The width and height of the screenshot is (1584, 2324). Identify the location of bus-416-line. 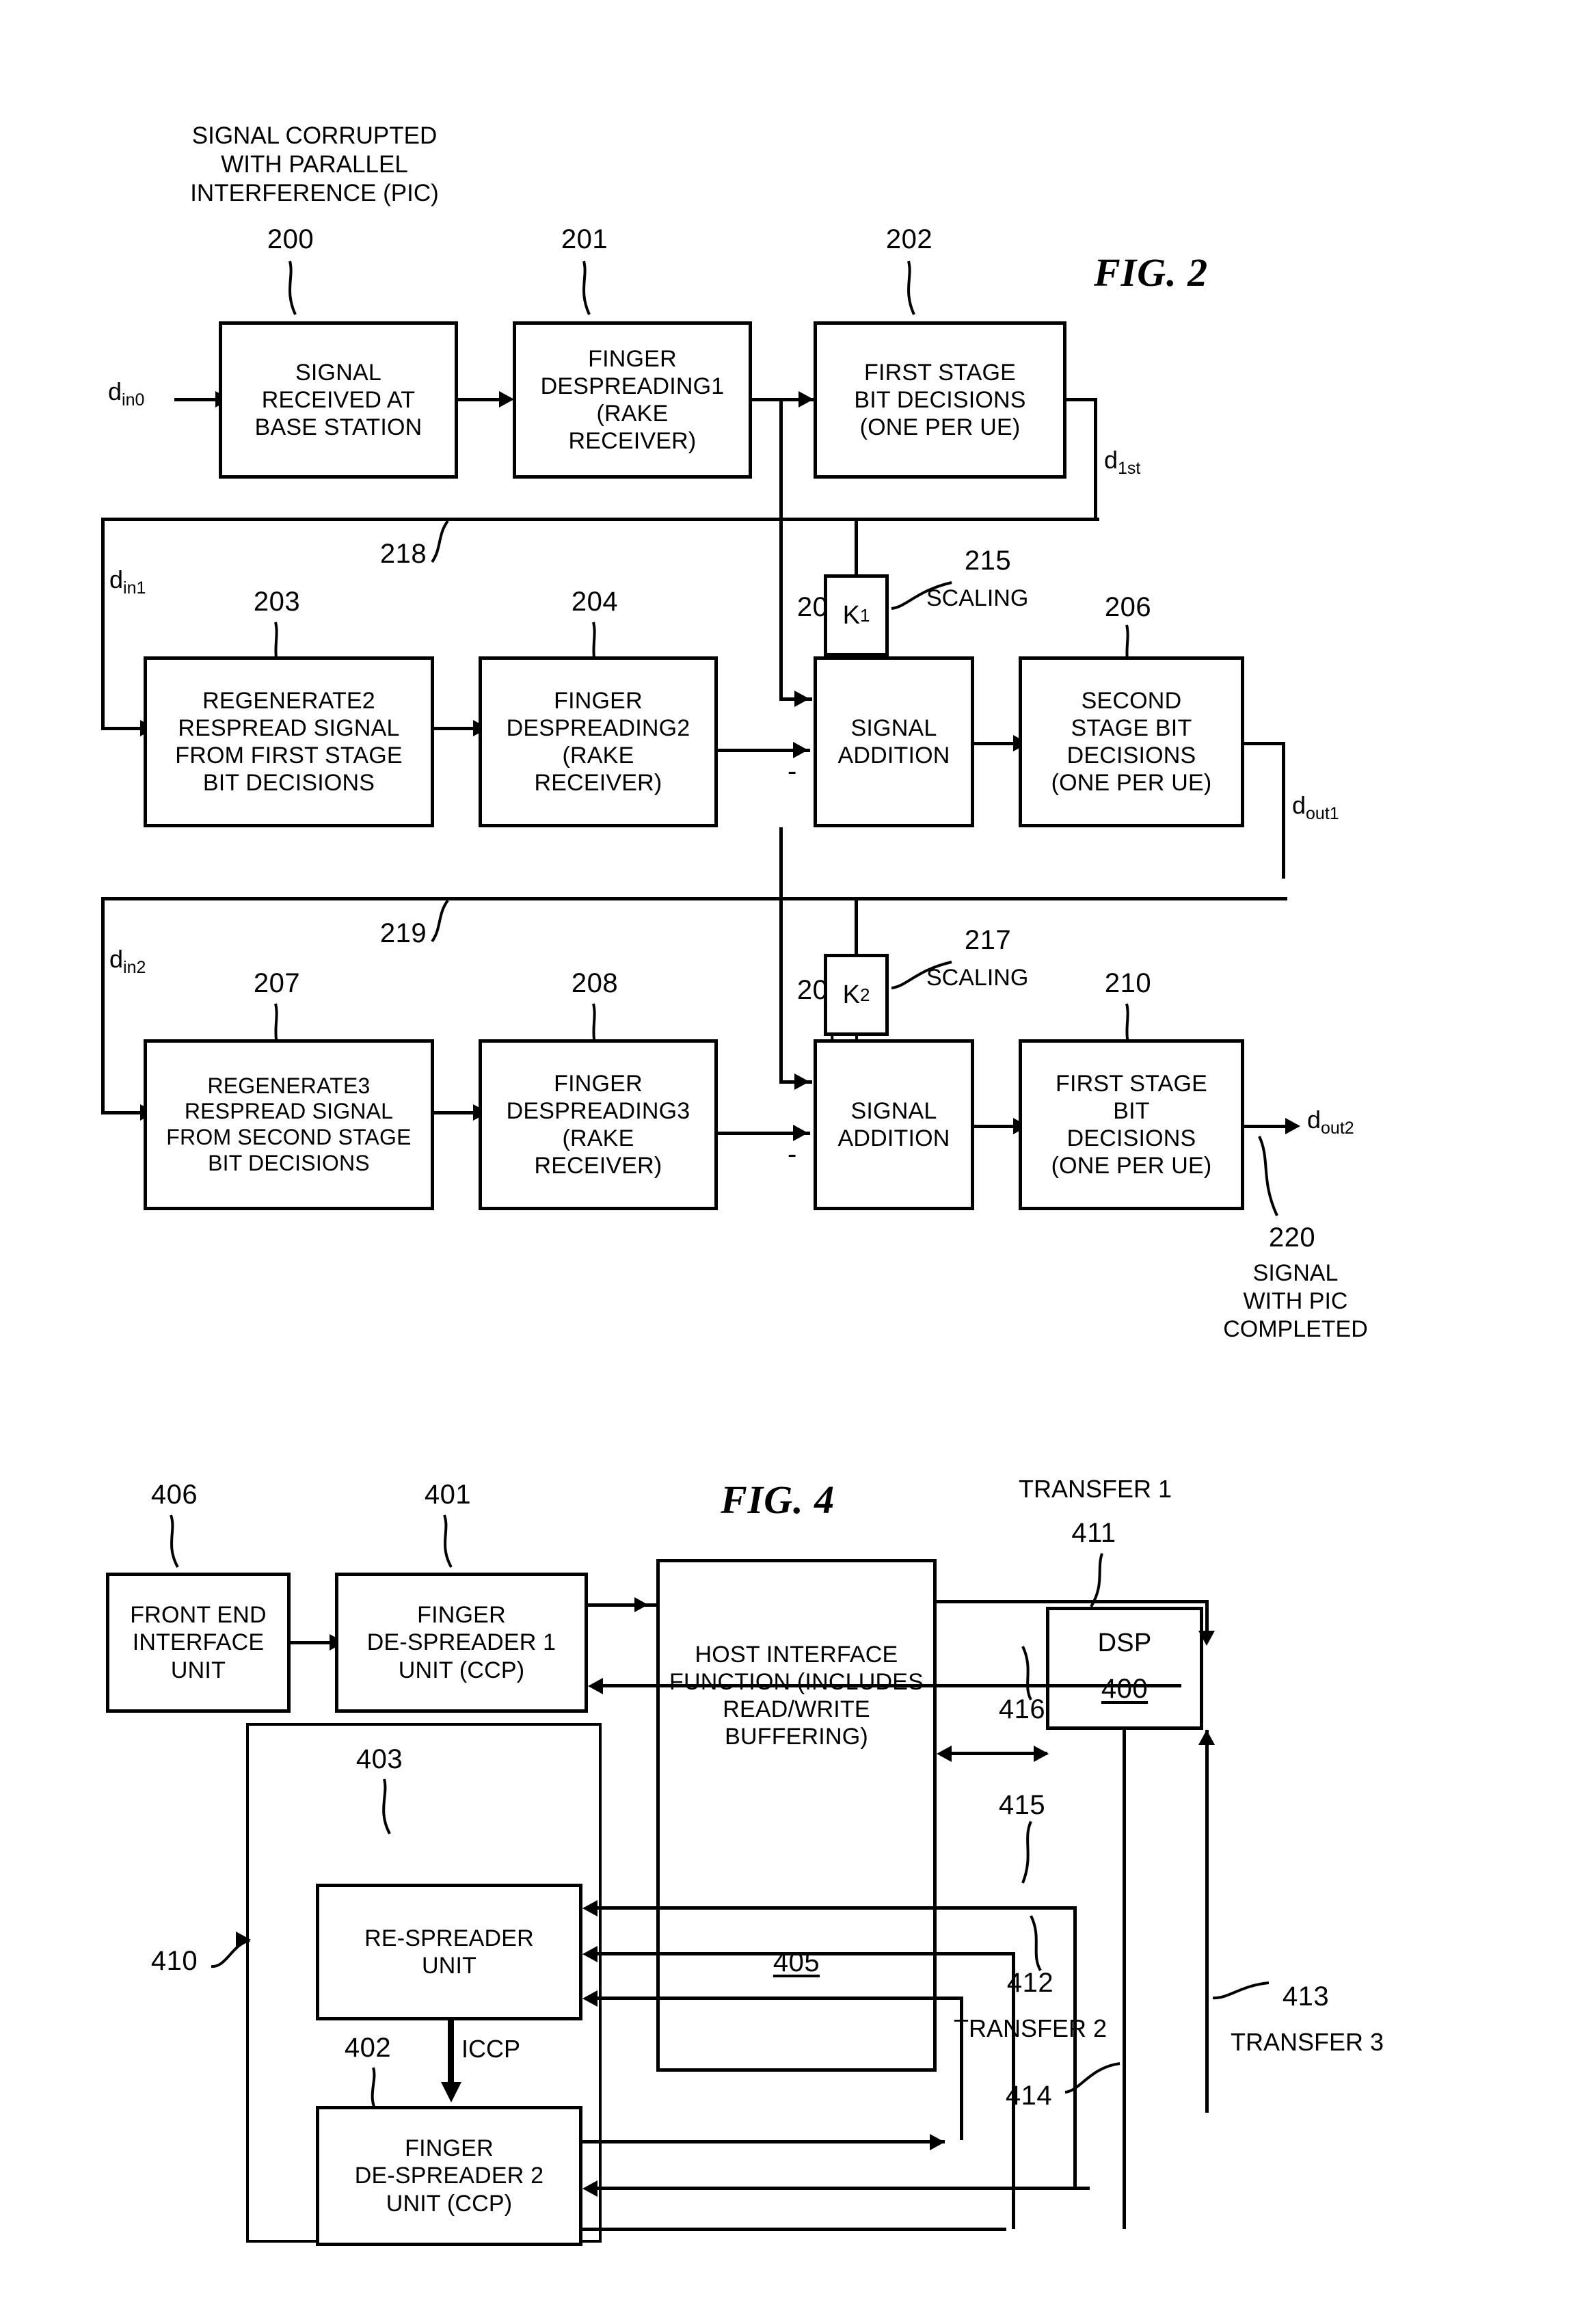
(999, 1753).